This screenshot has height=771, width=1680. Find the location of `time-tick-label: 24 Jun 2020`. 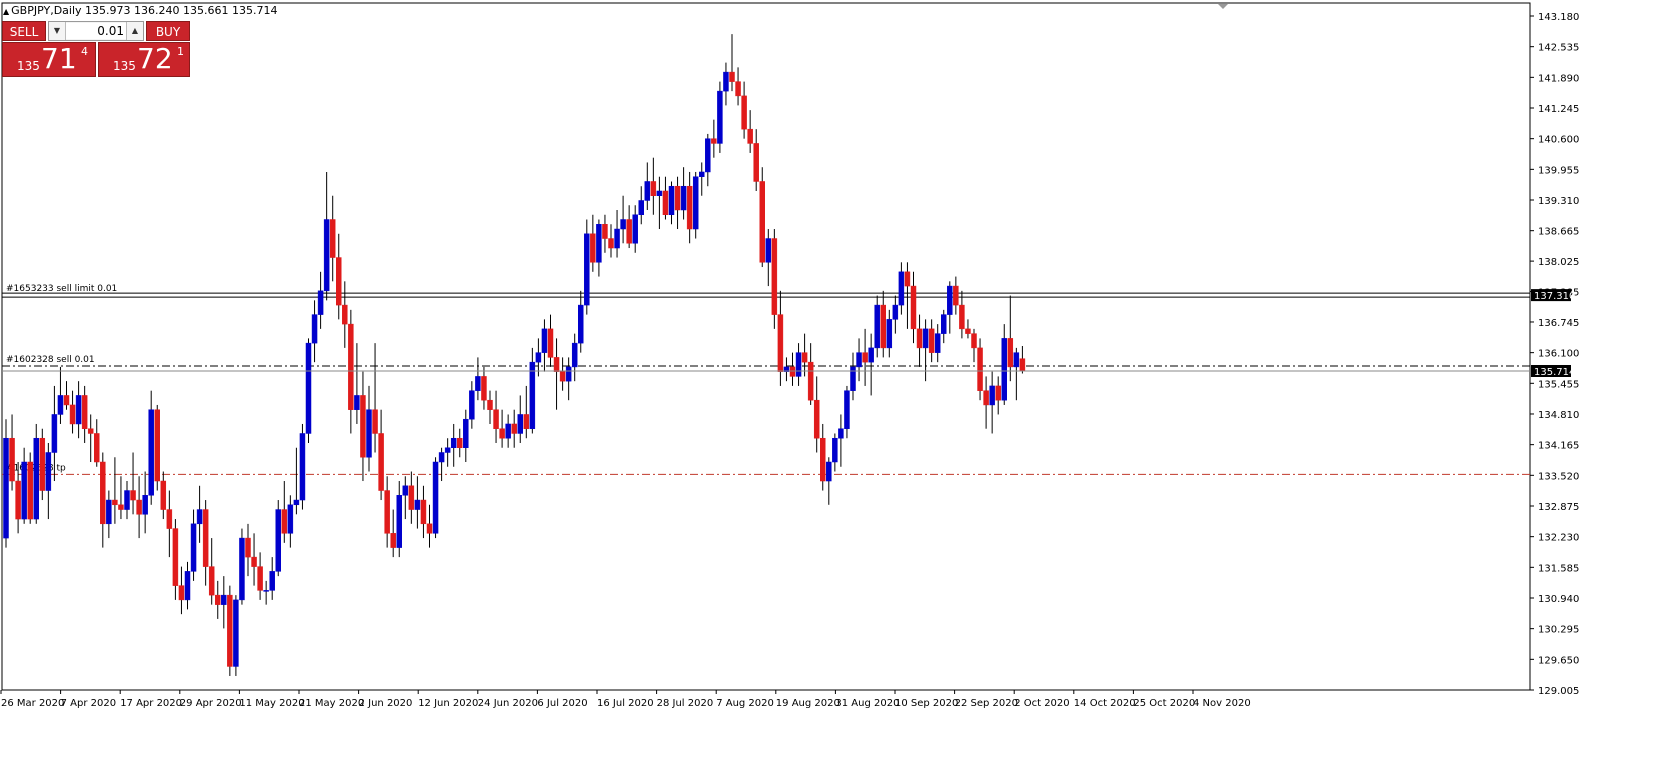

time-tick-label: 24 Jun 2020 is located at coordinates (508, 703).